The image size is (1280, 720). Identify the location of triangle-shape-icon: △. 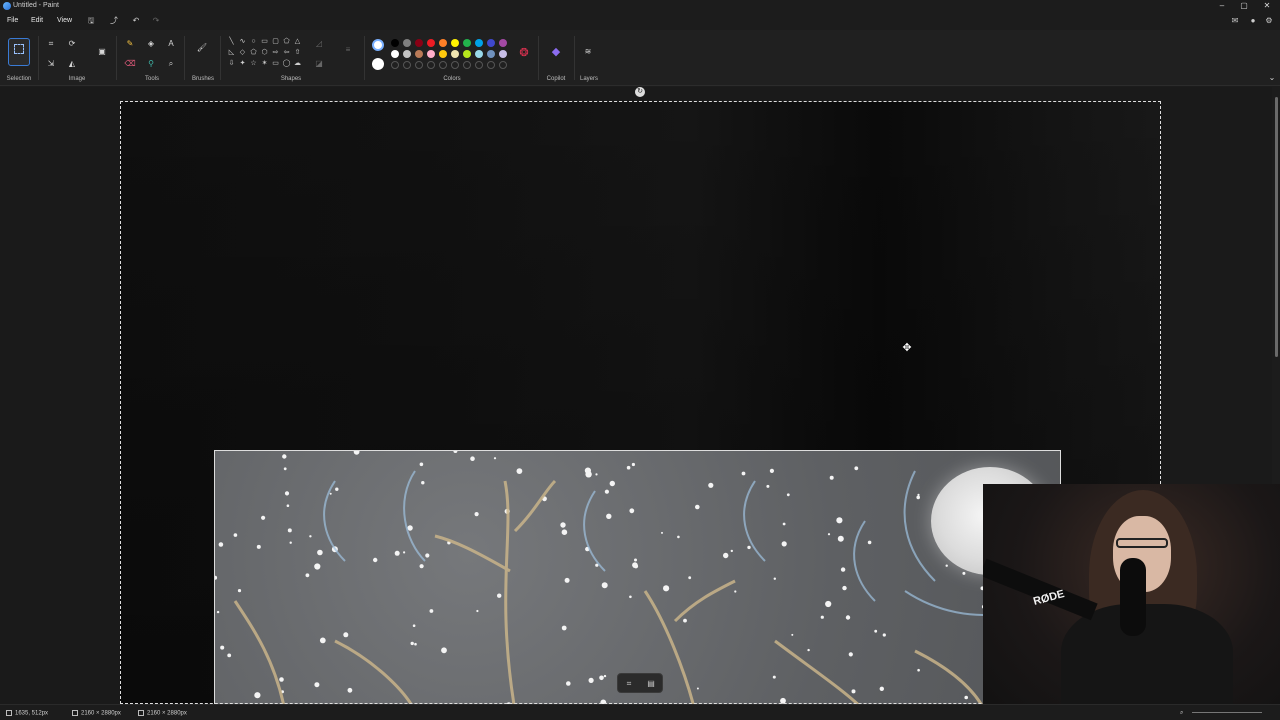
(297, 41).